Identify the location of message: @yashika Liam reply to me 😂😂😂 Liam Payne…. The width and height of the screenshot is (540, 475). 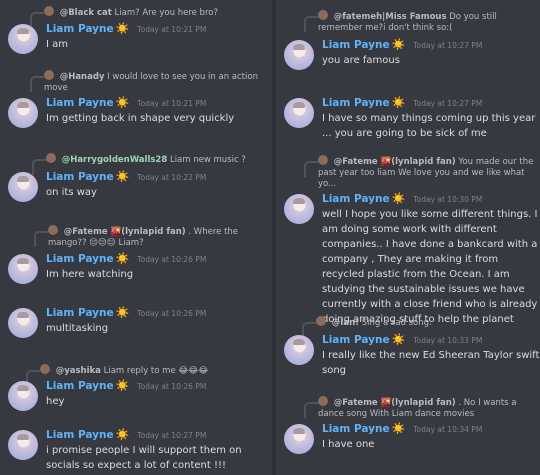
(136, 387).